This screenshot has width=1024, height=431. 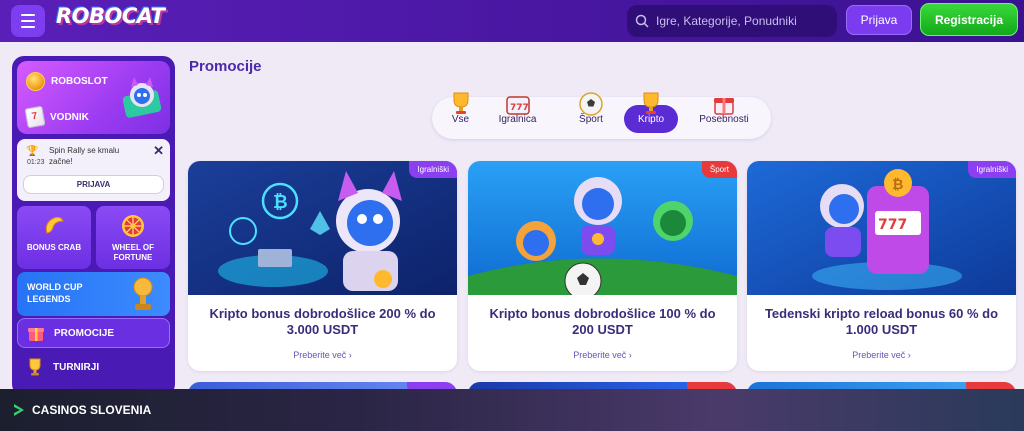 What do you see at coordinates (969, 19) in the screenshot?
I see `register-button: Registracija` at bounding box center [969, 19].